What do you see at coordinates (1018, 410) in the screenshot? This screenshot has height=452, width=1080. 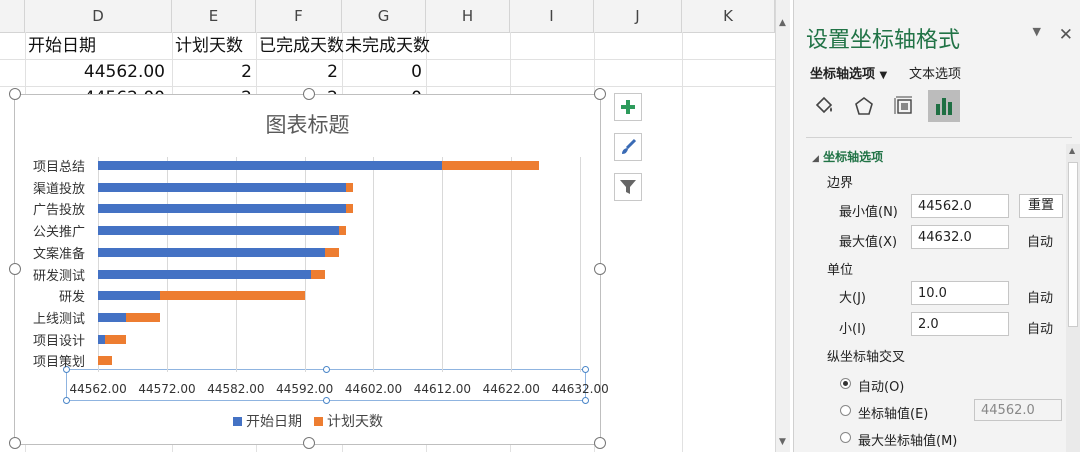 I see `axis-value-input: 44562.0` at bounding box center [1018, 410].